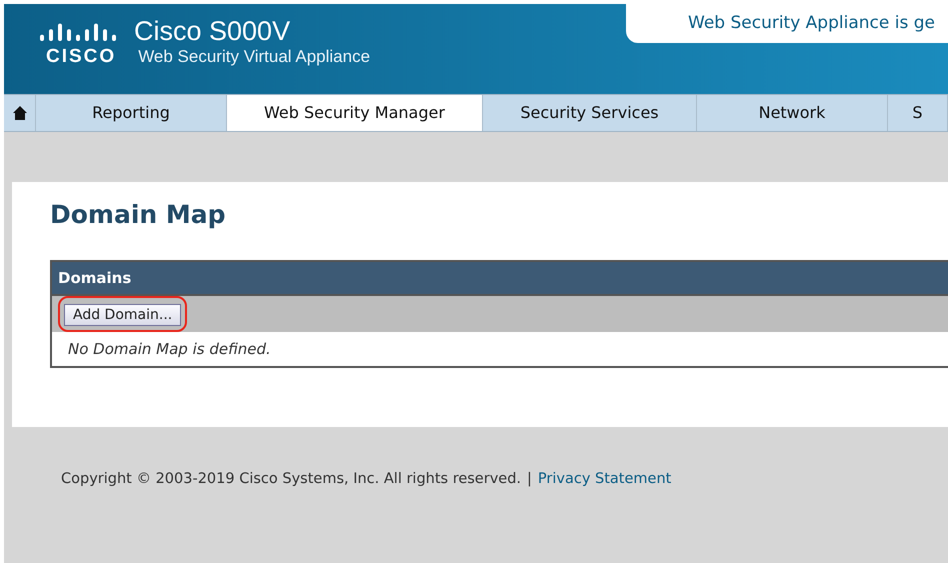 Image resolution: width=948 pixels, height=563 pixels. Describe the element at coordinates (787, 23) in the screenshot. I see `notice-banner: Web Security Appliance is ge` at that location.